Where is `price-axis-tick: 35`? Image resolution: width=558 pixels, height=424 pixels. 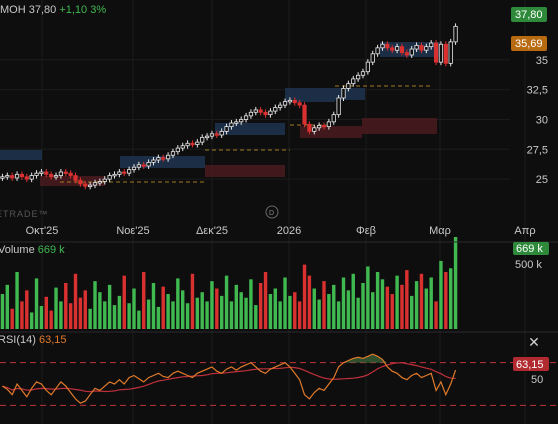 price-axis-tick: 35 is located at coordinates (542, 61).